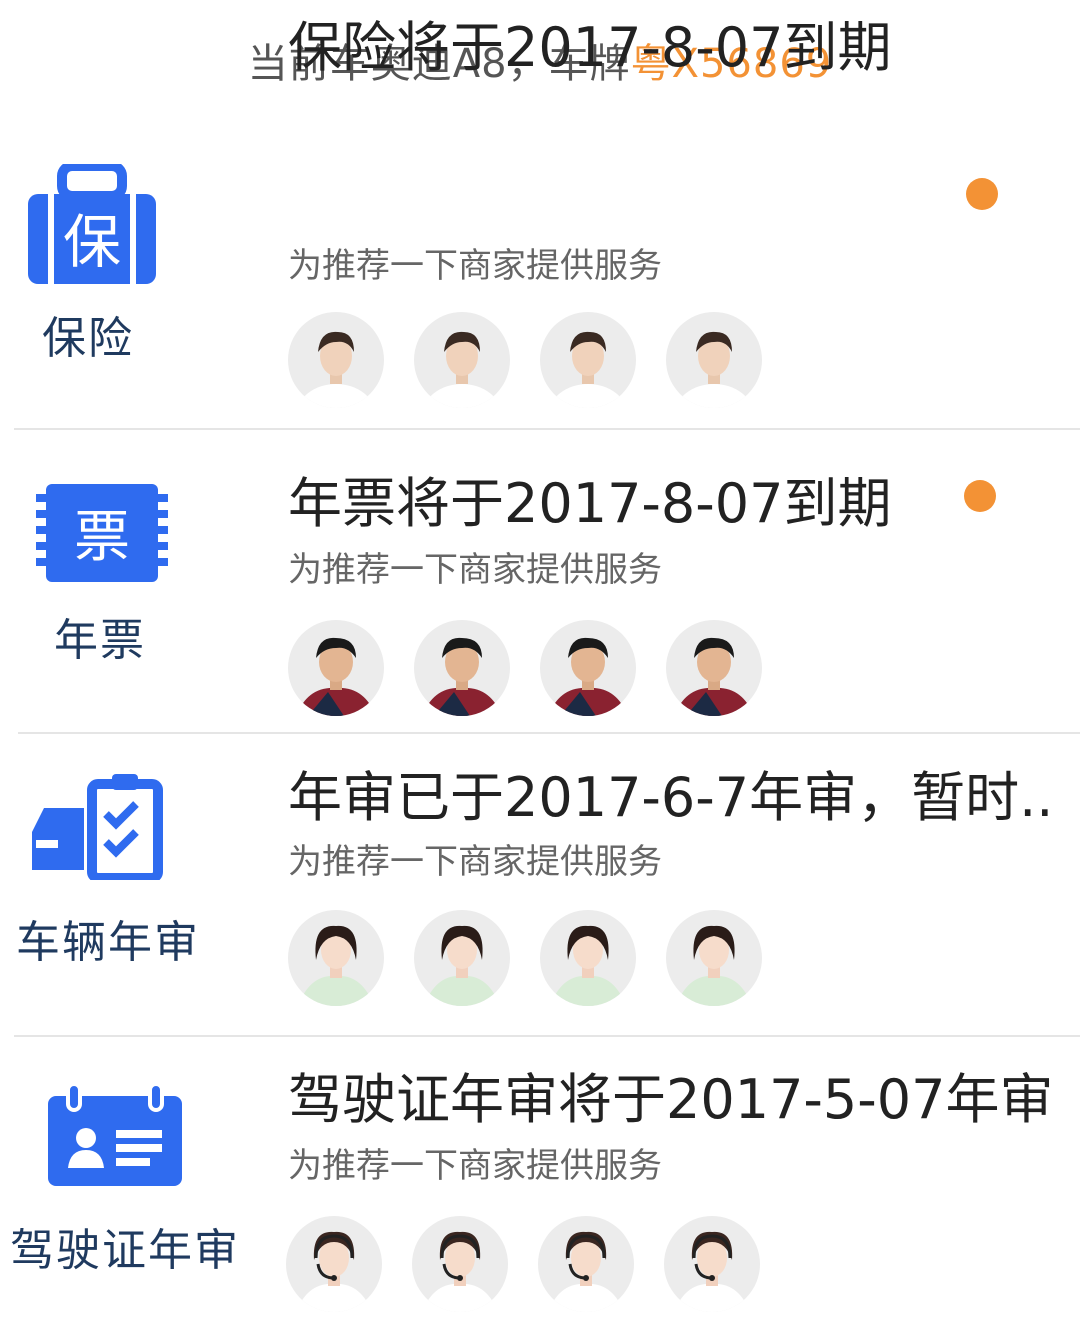 The height and width of the screenshot is (1331, 1080). What do you see at coordinates (590, 47) in the screenshot?
I see `card-title: 保险将于2017-8-07到期` at bounding box center [590, 47].